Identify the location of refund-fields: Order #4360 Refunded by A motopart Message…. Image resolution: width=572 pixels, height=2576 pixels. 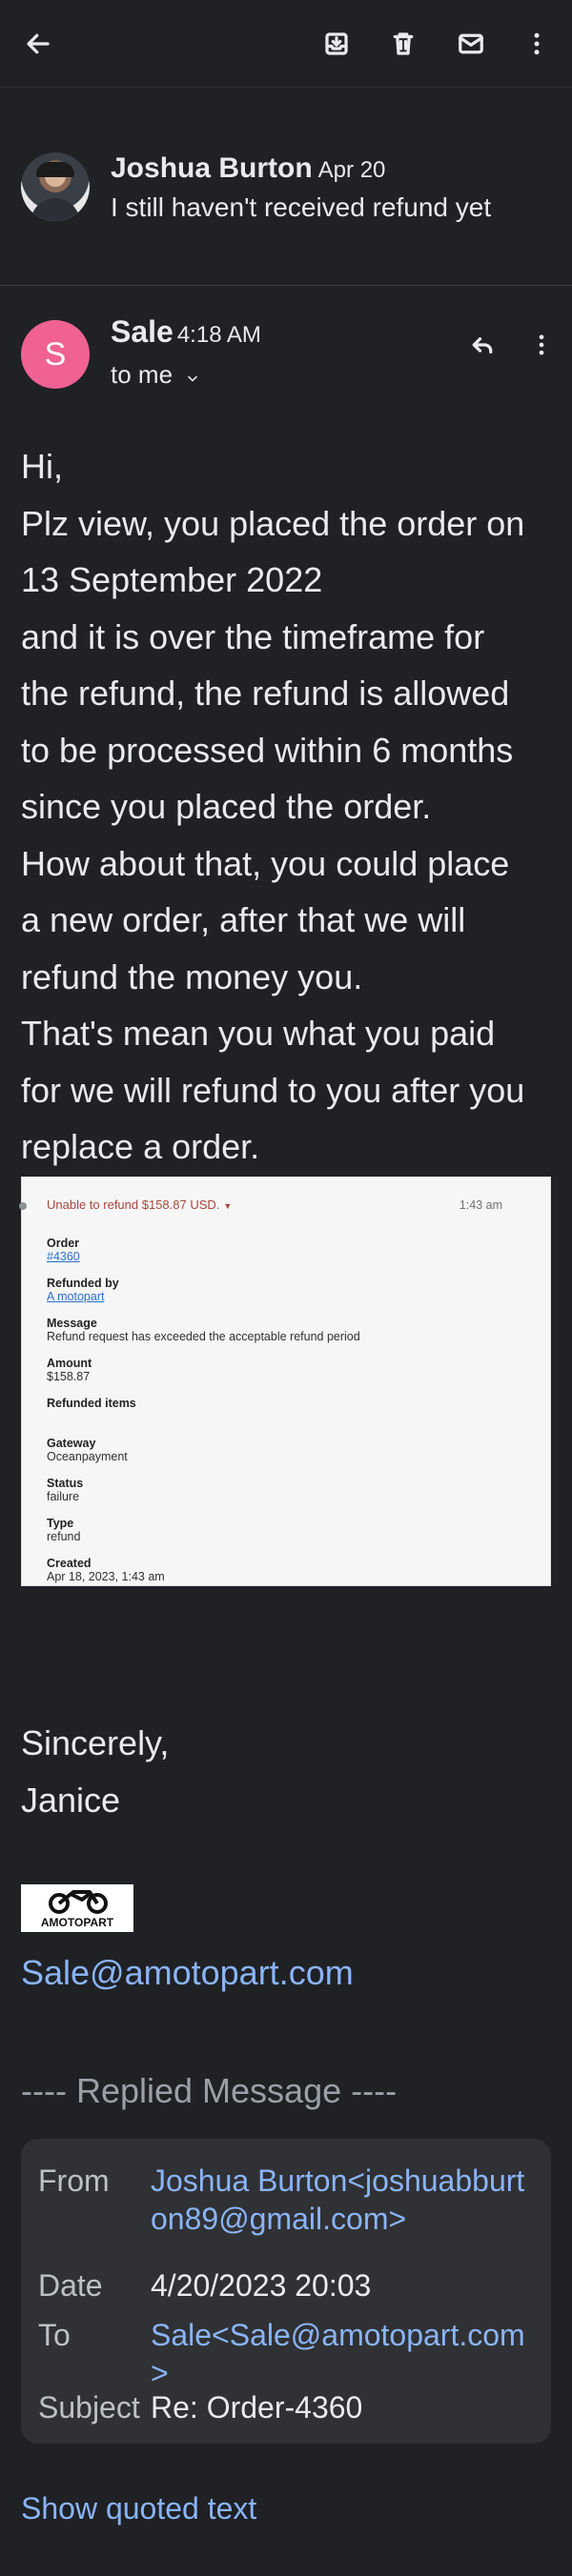
(275, 1417).